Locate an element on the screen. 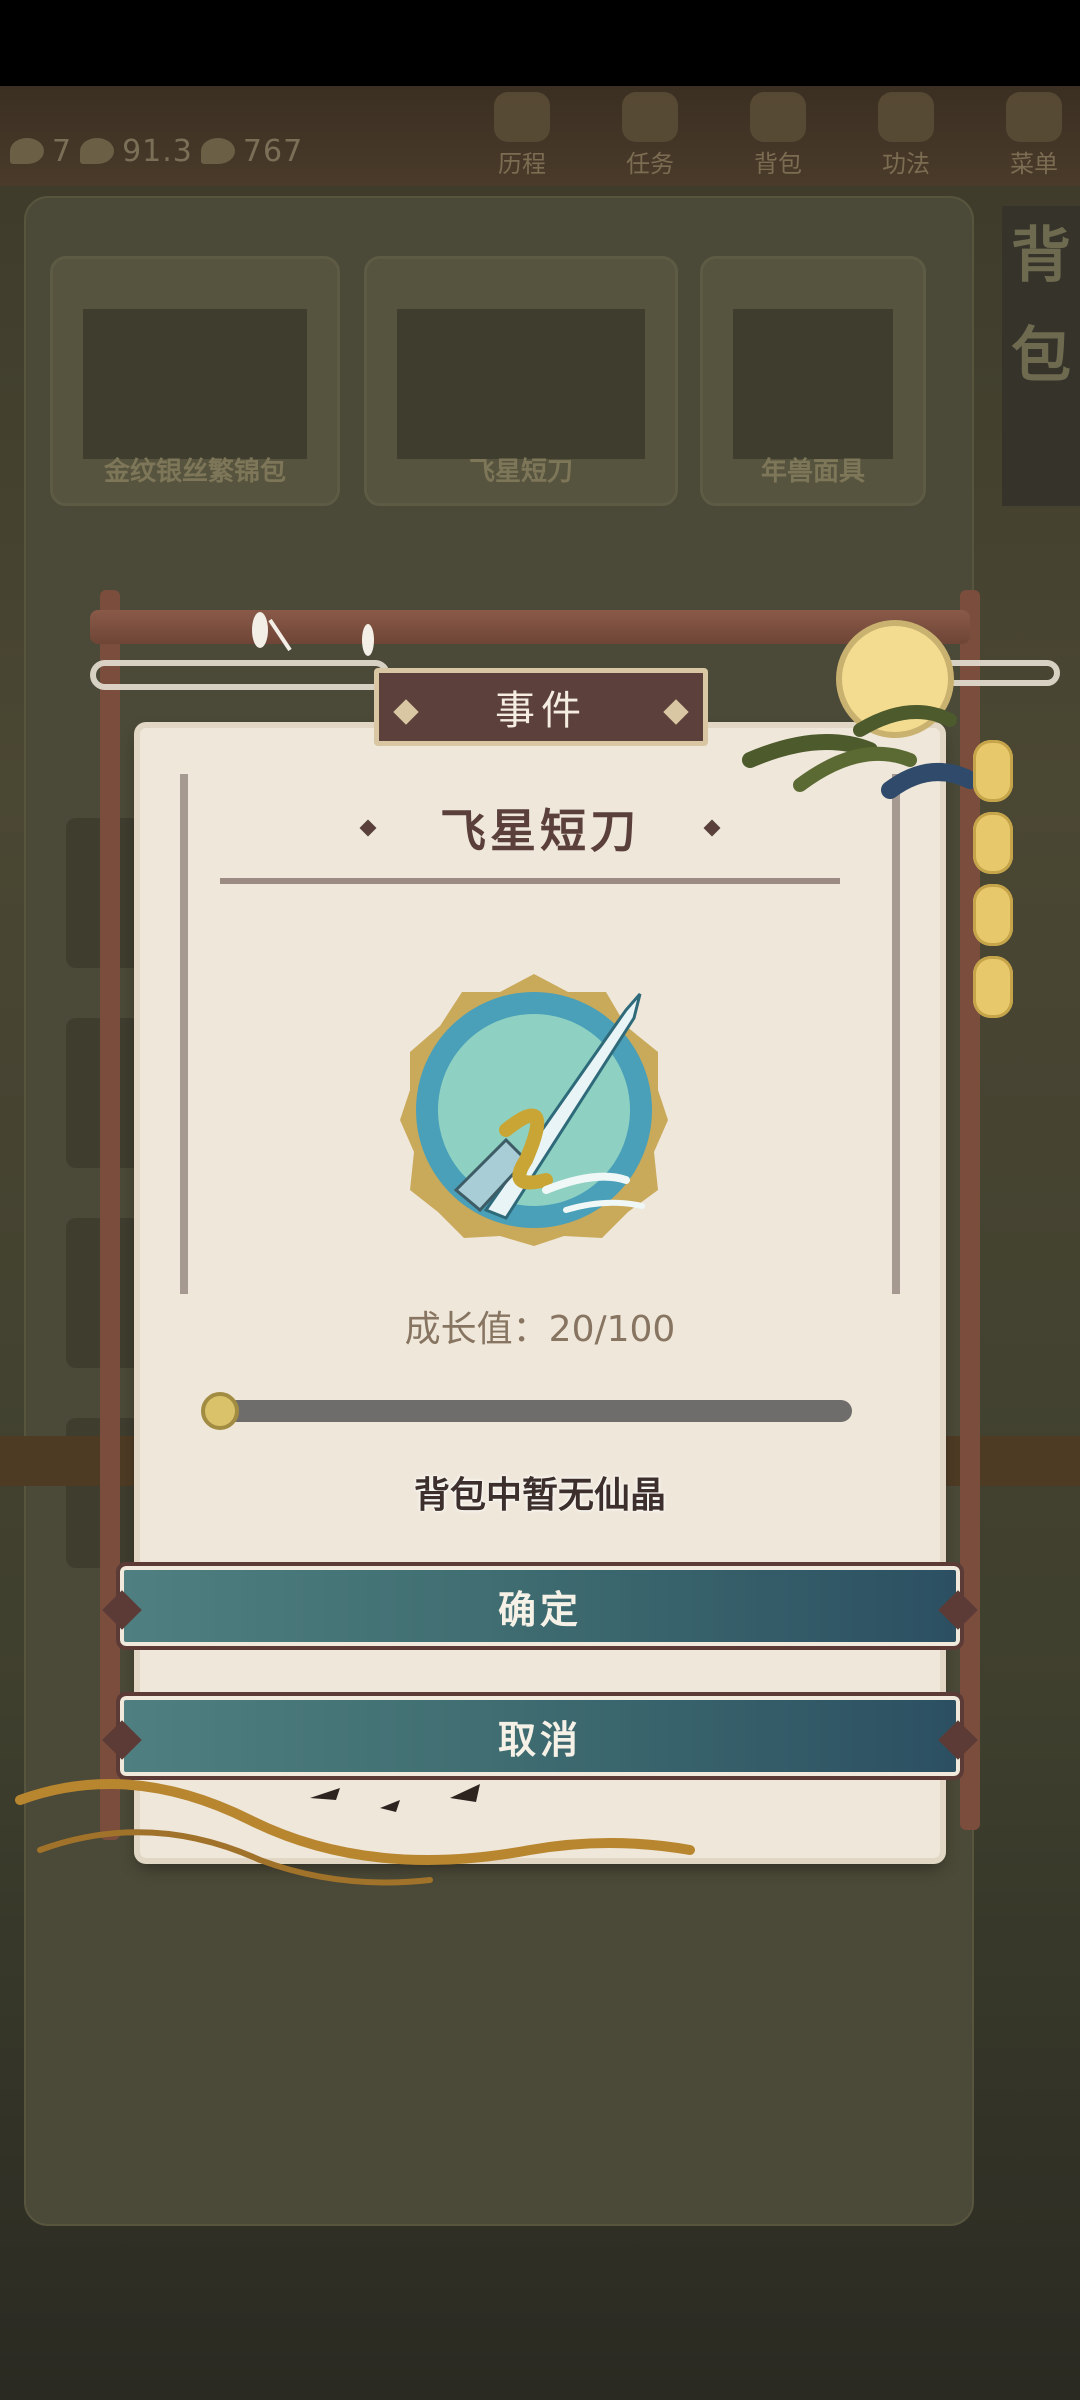  lantern-string is located at coordinates (994, 884).